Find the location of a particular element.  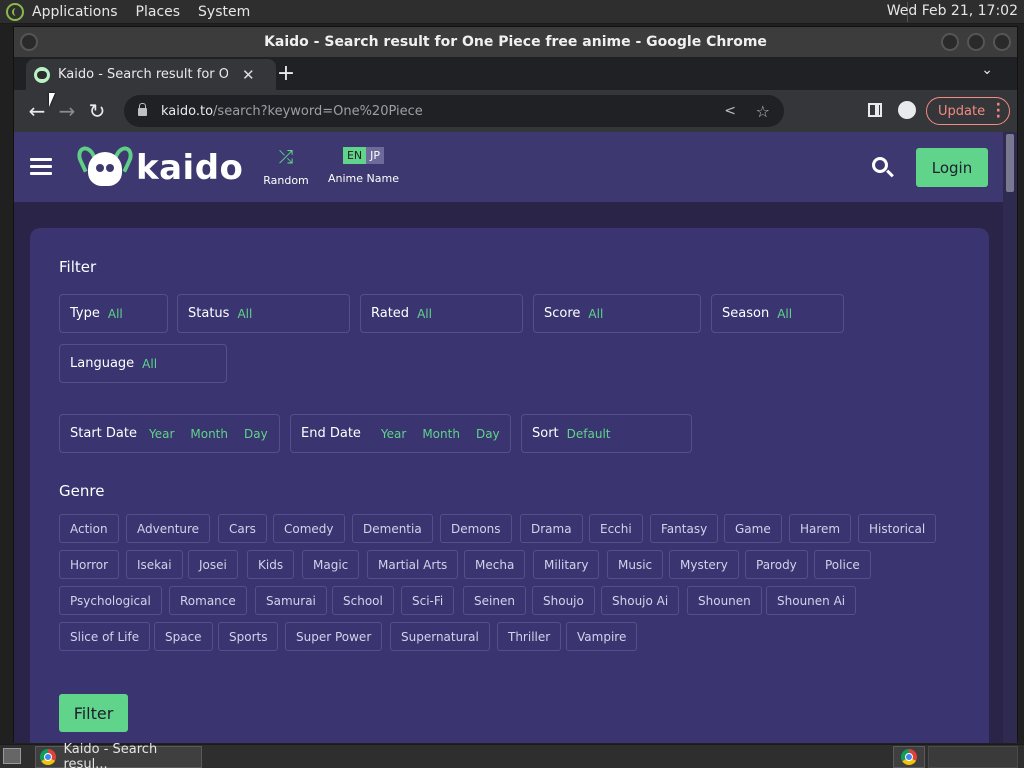

back-button: ← is located at coordinates (37, 111).